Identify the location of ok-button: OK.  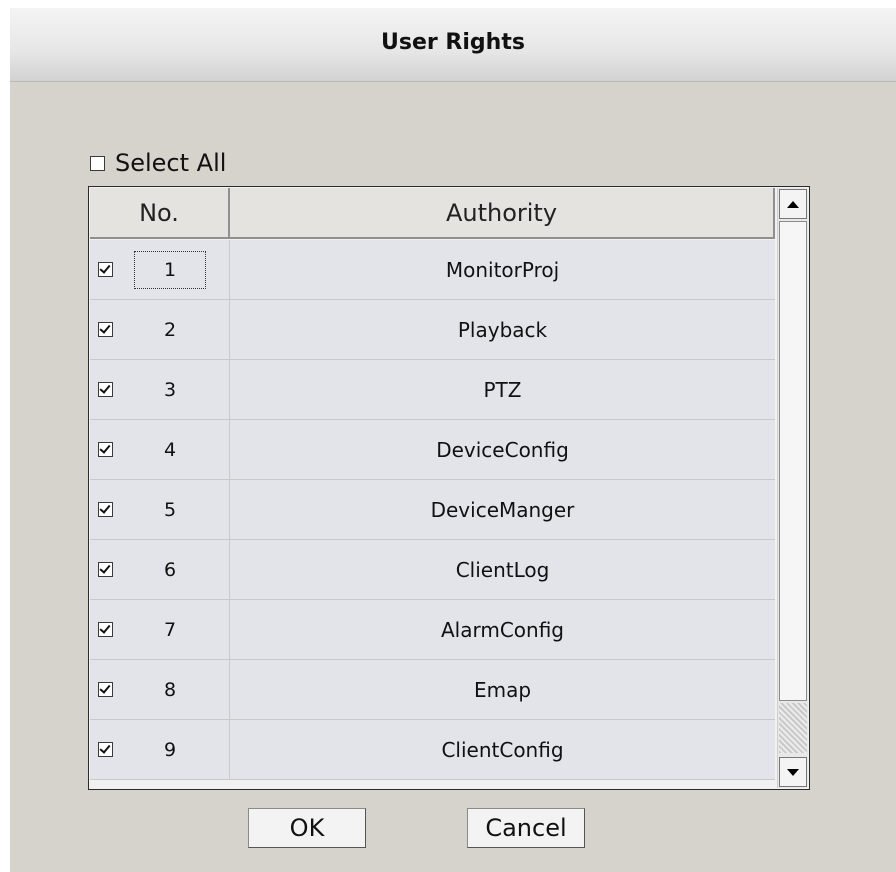
(307, 828).